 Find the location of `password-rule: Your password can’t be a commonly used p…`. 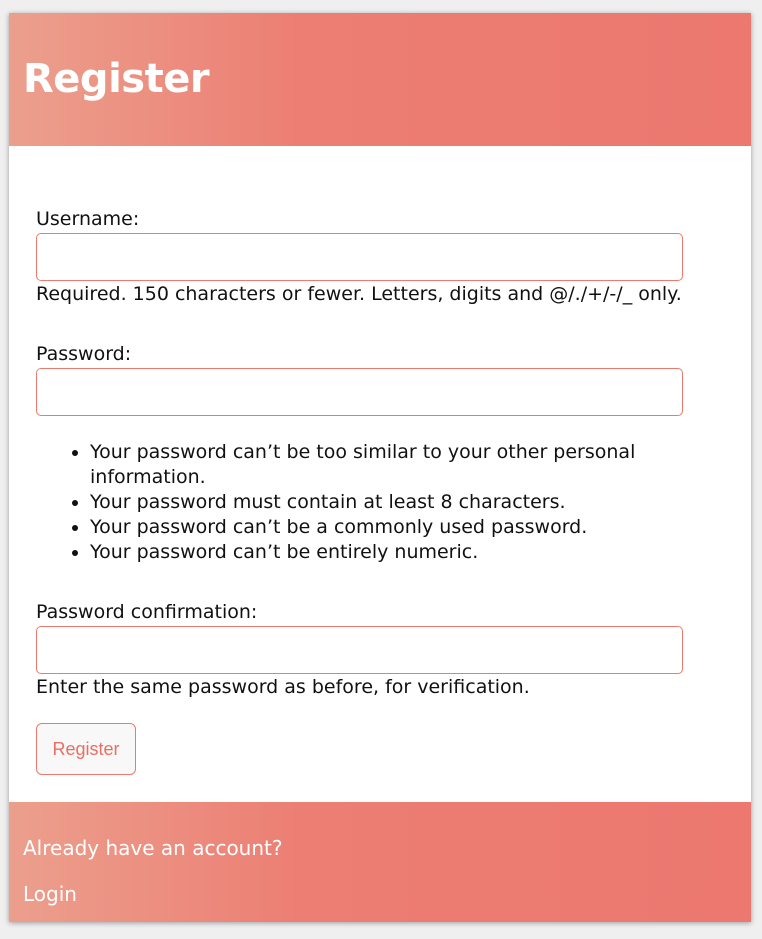

password-rule: Your password can’t be a commonly used p… is located at coordinates (390, 527).